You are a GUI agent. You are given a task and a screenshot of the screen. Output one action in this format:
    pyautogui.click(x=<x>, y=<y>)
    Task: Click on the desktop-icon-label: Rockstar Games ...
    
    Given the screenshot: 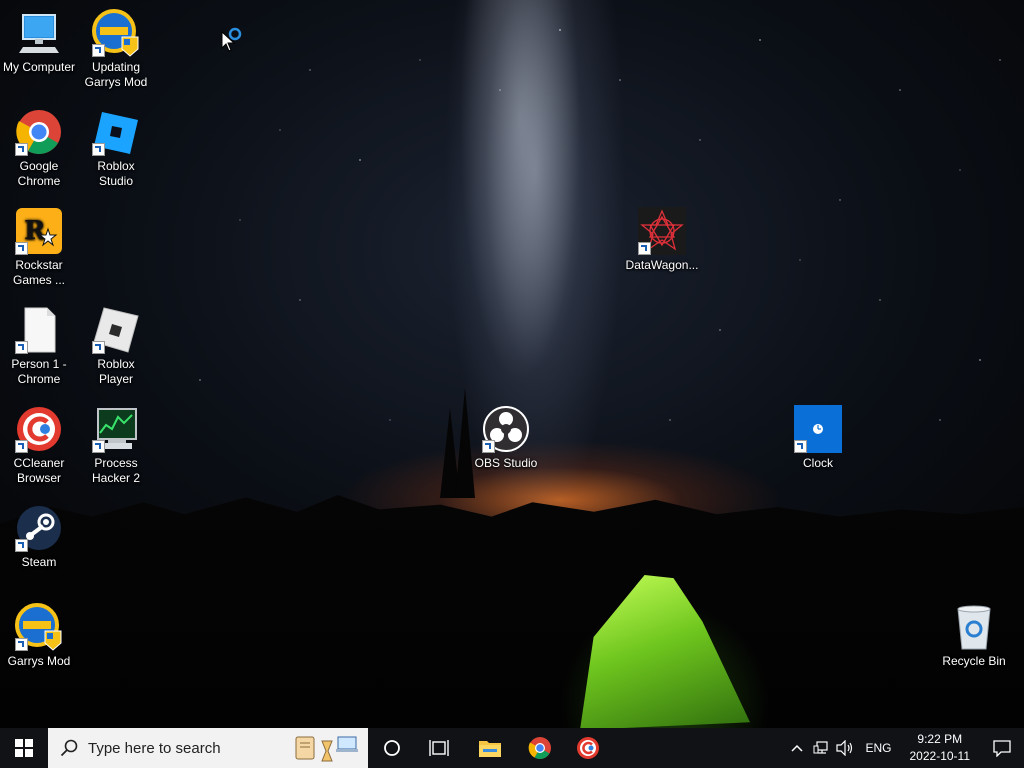 What is the action you would take?
    pyautogui.click(x=38, y=272)
    